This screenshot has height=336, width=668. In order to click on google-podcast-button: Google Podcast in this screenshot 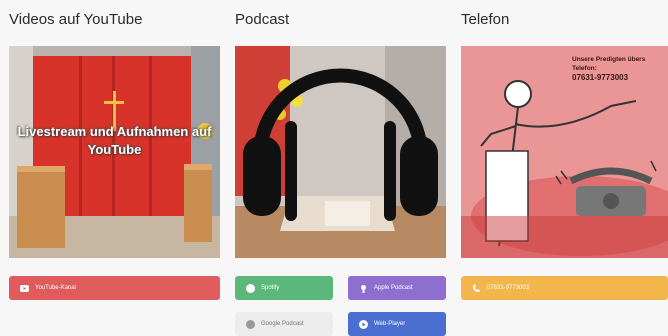, I will do `click(284, 324)`.